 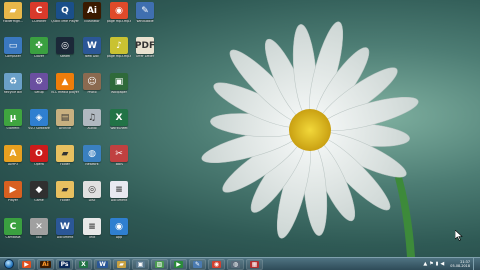 I want to click on taskbar-media-icon: ▶, so click(x=26, y=264).